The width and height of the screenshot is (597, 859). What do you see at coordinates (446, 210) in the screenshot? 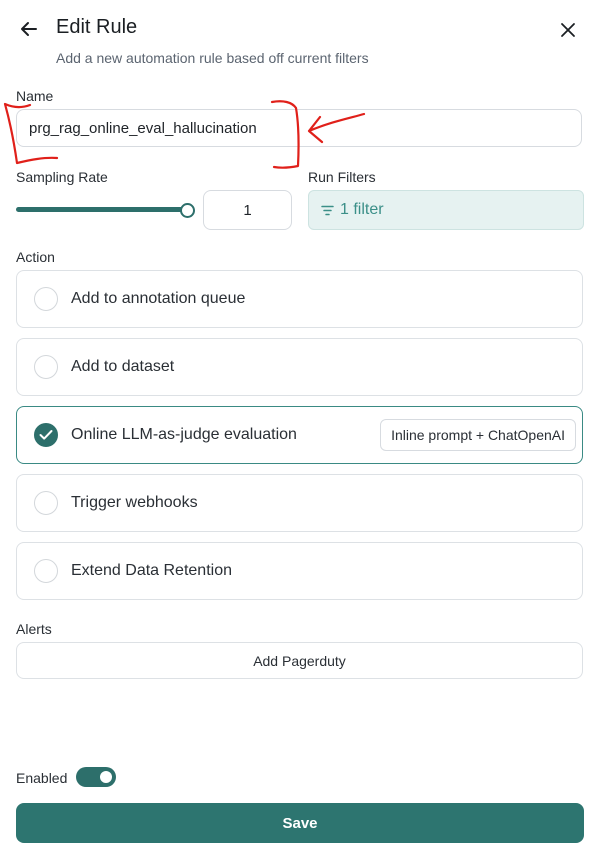
I see `run-filters-button: 1 filter` at bounding box center [446, 210].